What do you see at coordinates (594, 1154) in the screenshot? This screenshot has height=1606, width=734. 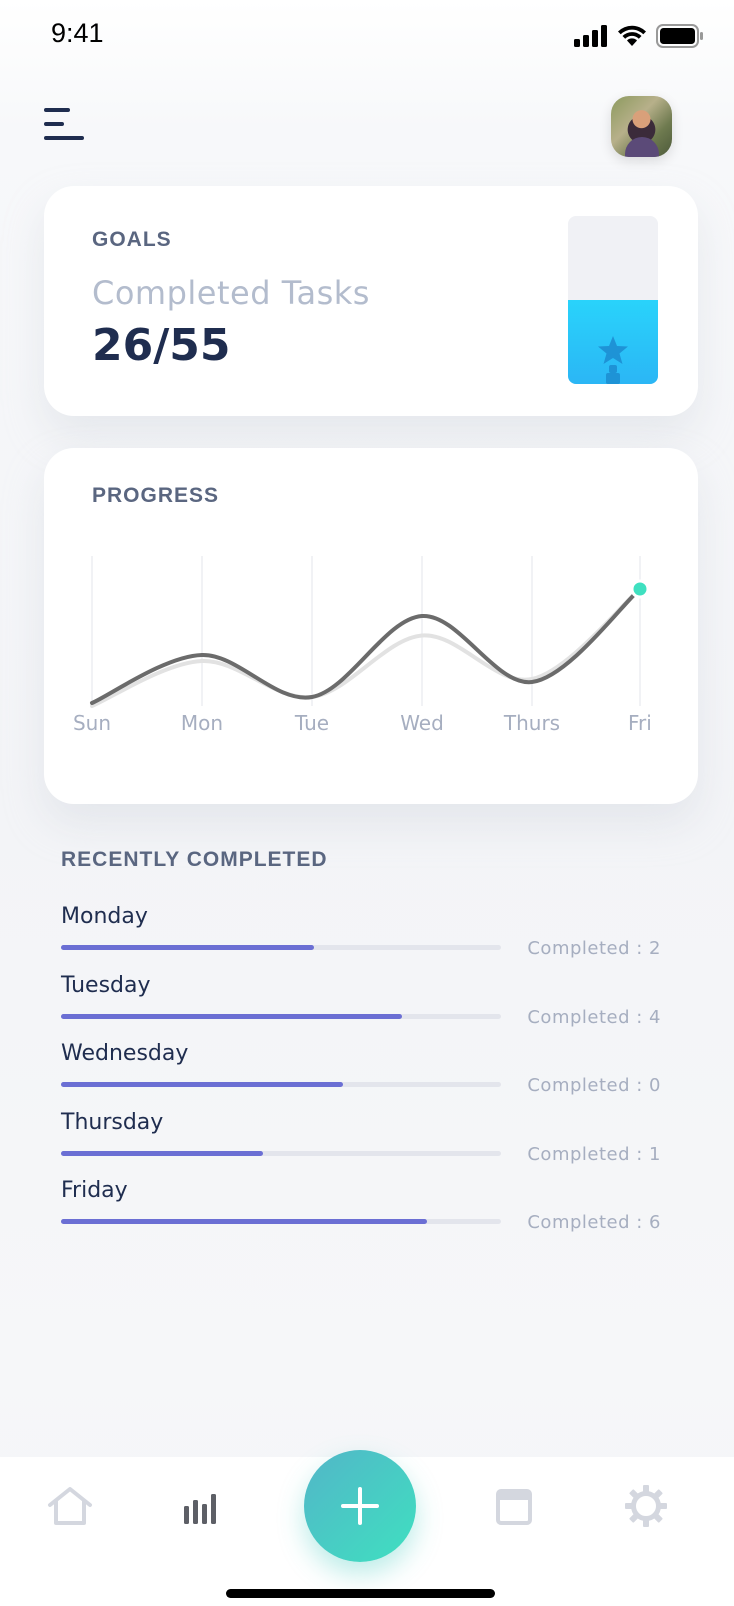 I see `recent-item-count: Completed : 1` at bounding box center [594, 1154].